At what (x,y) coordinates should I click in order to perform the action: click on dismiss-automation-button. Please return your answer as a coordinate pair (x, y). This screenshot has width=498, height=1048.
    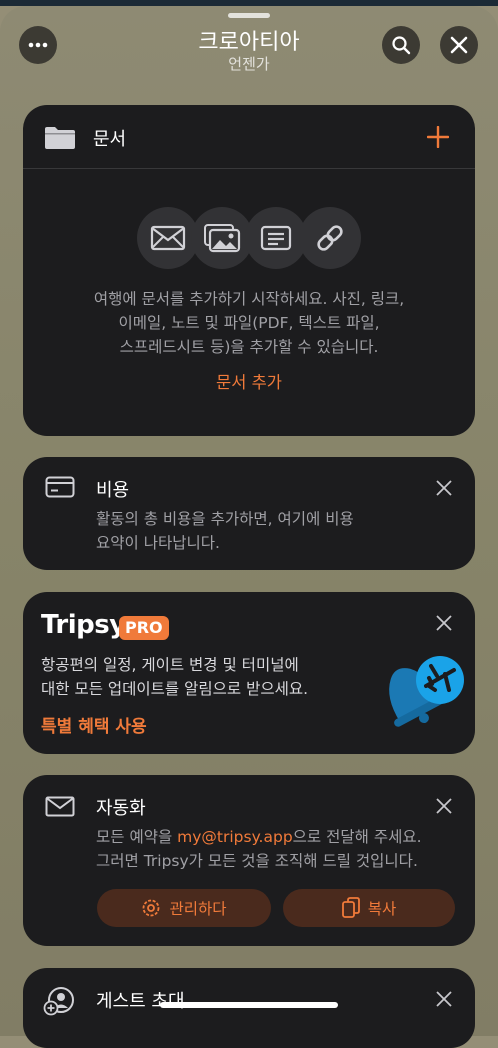
    Looking at the image, I should click on (444, 806).